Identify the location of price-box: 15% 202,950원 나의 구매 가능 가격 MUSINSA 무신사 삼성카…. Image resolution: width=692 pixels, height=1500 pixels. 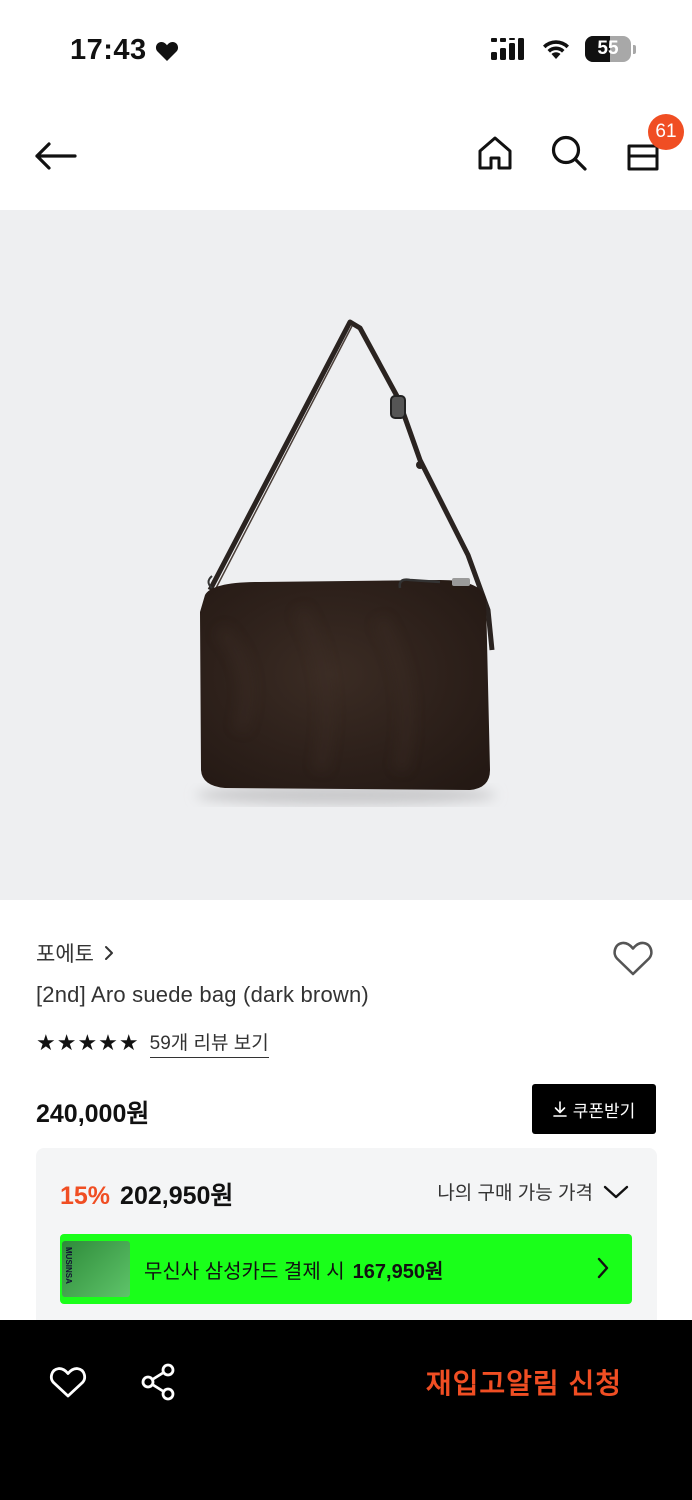
(346, 1248).